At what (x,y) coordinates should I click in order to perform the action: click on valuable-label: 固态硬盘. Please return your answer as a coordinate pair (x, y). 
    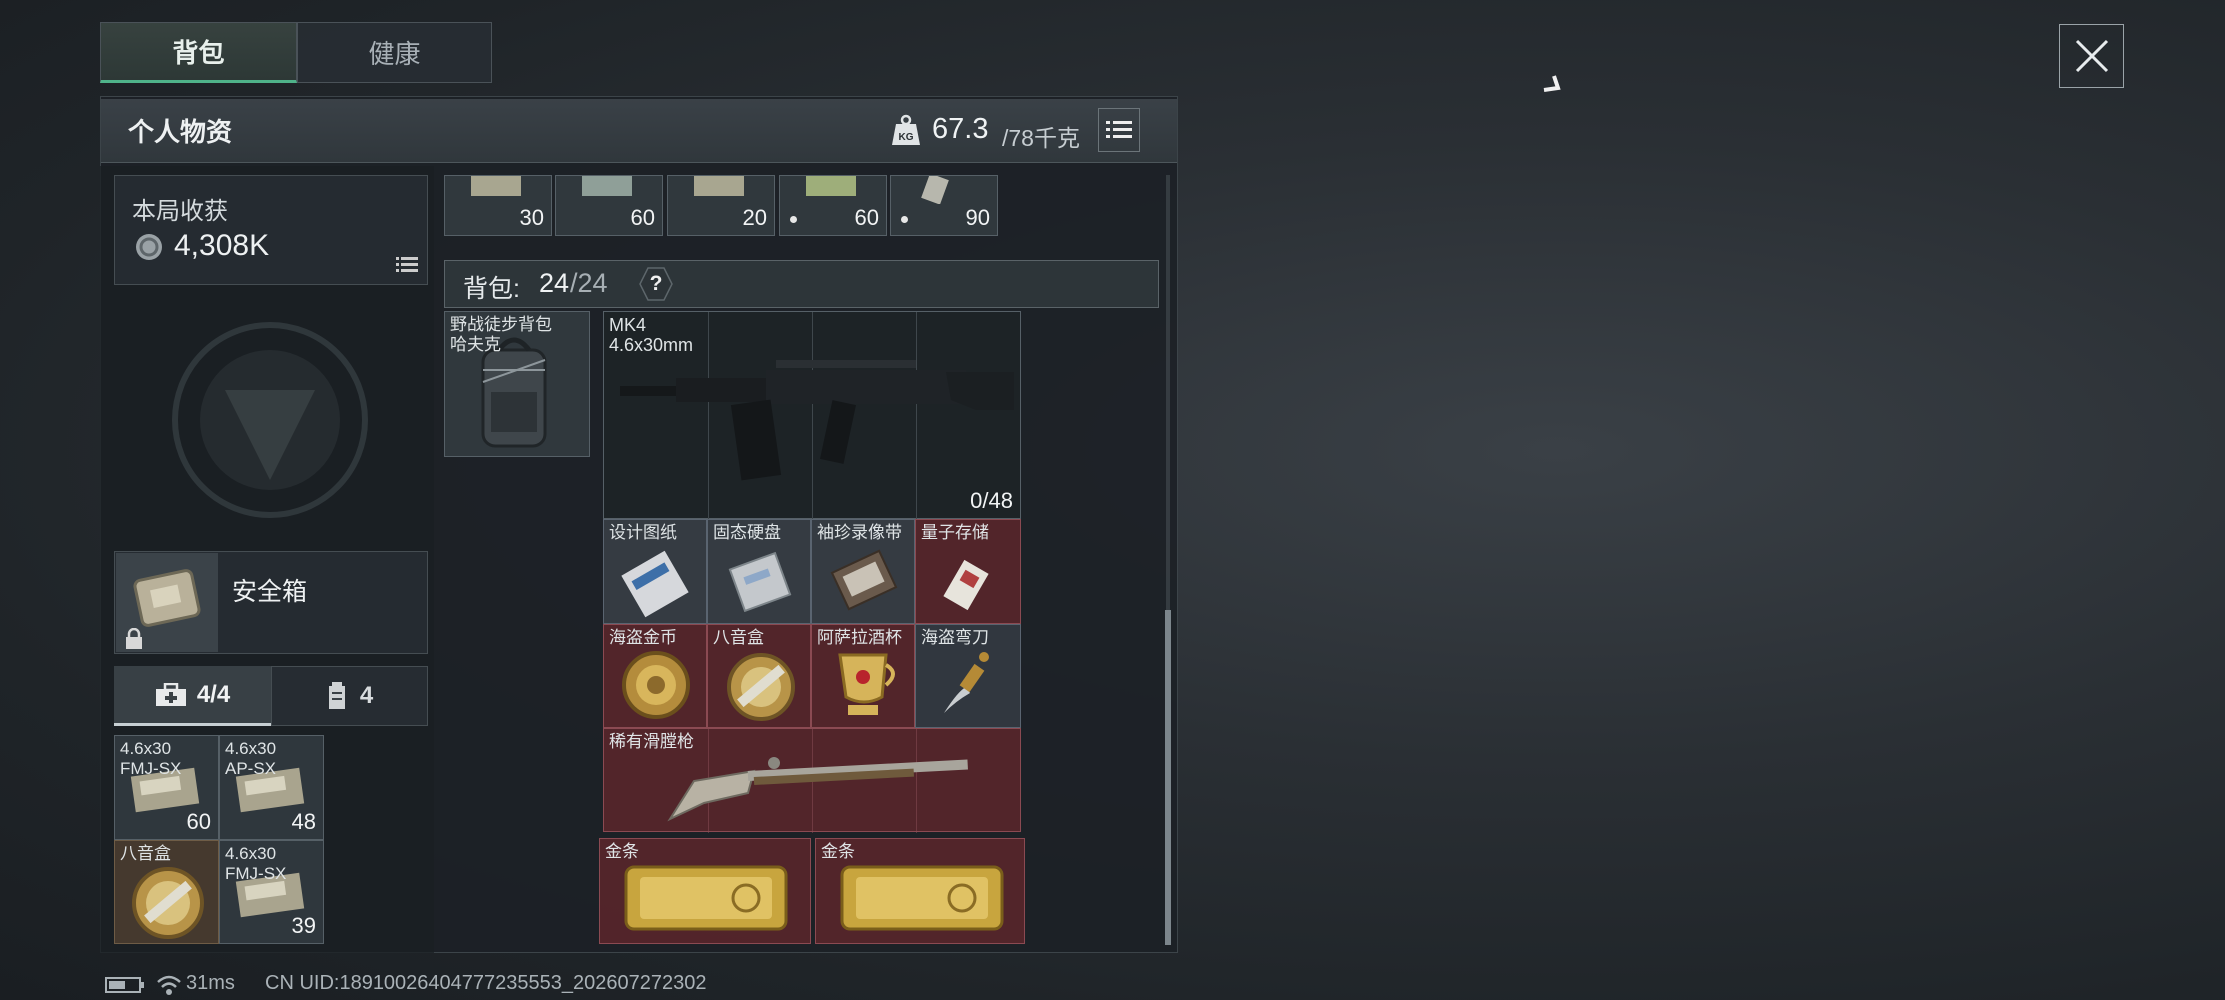
    Looking at the image, I should click on (747, 532).